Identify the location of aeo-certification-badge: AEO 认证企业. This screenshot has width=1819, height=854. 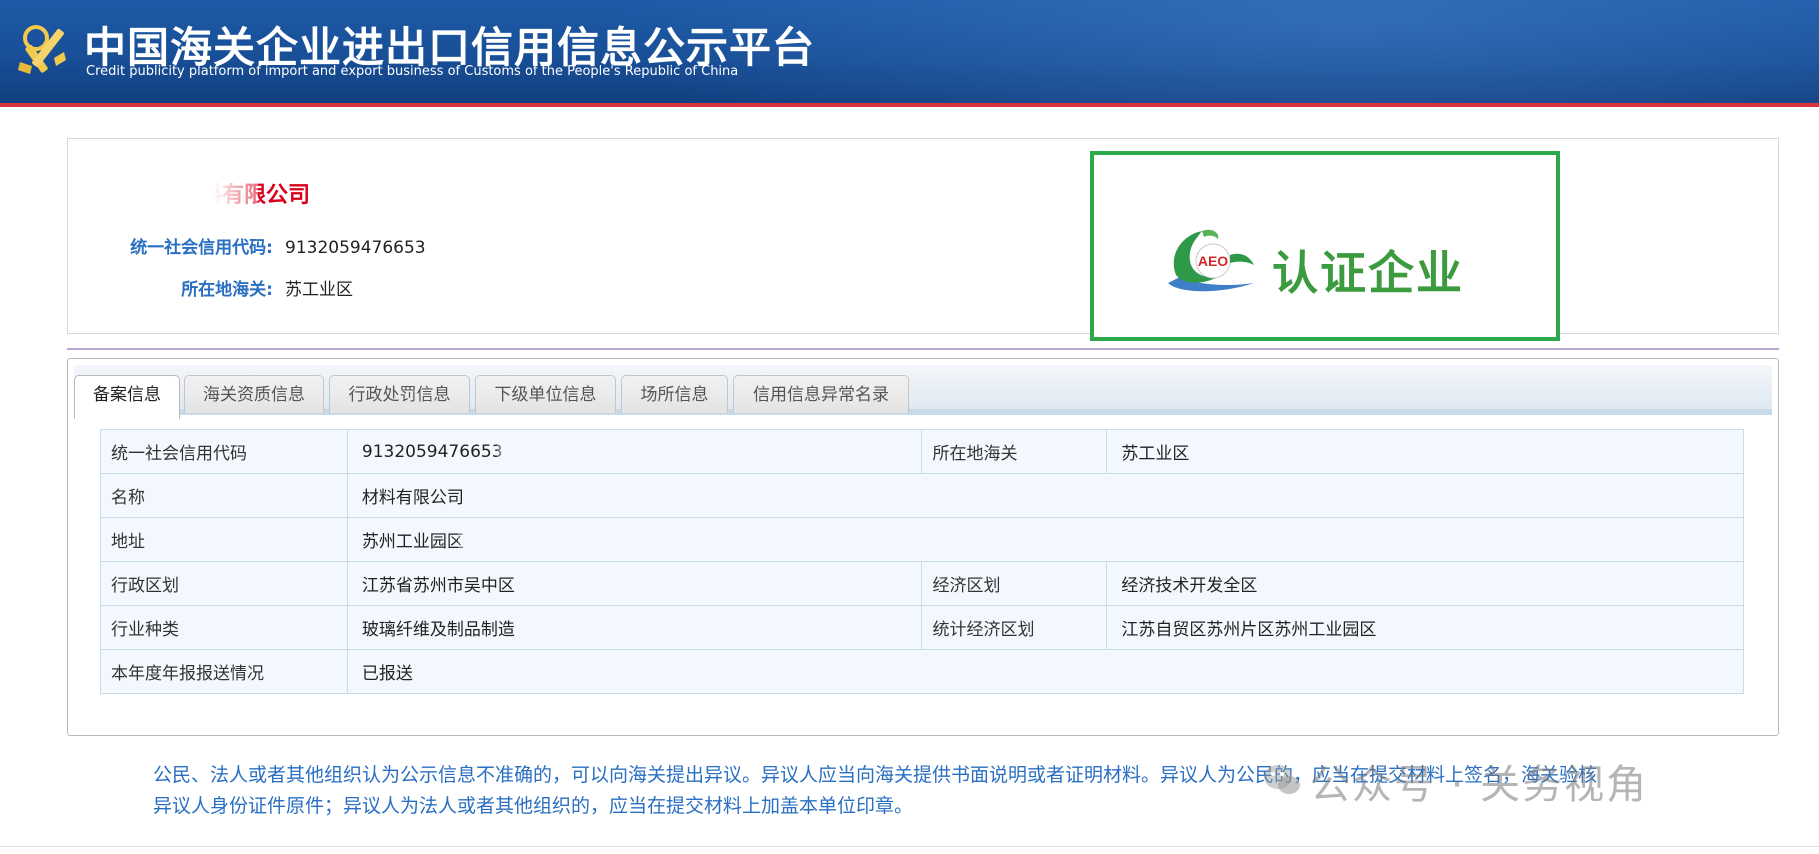
(1325, 246).